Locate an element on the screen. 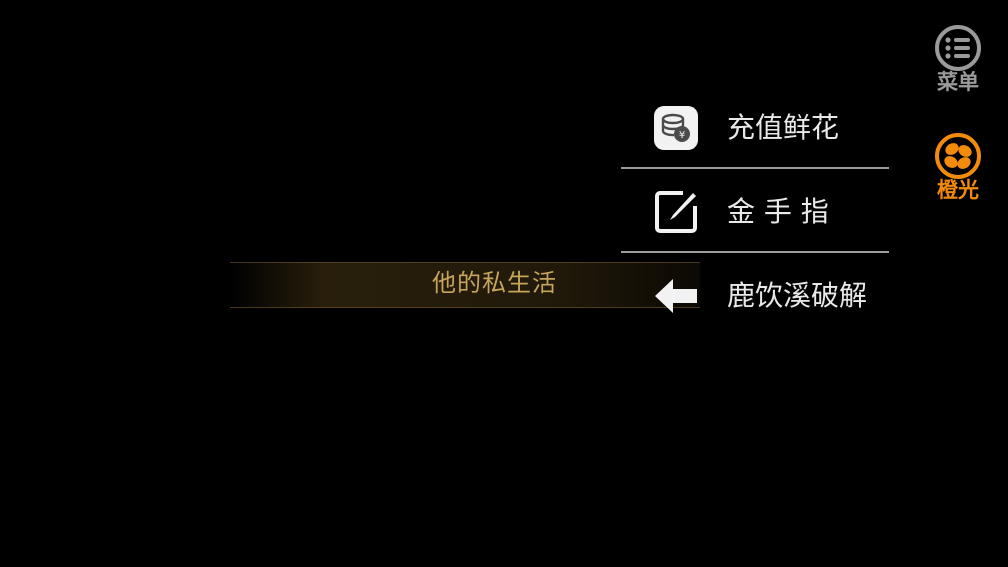 The width and height of the screenshot is (1008, 567). menu-item-label: 鹿饮溪破解 is located at coordinates (797, 295).